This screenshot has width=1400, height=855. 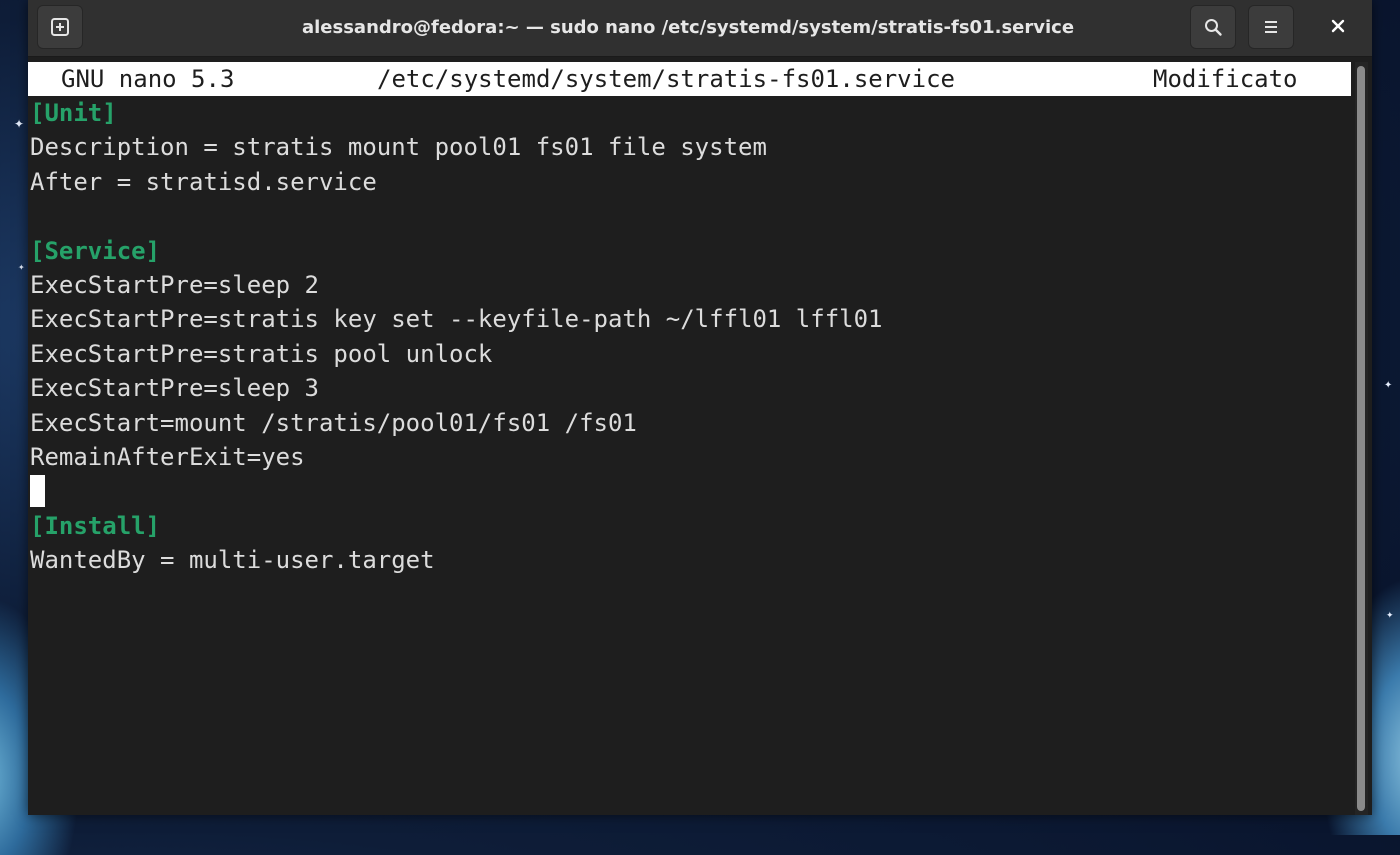 I want to click on vertical-scrollbar, so click(x=1361, y=438).